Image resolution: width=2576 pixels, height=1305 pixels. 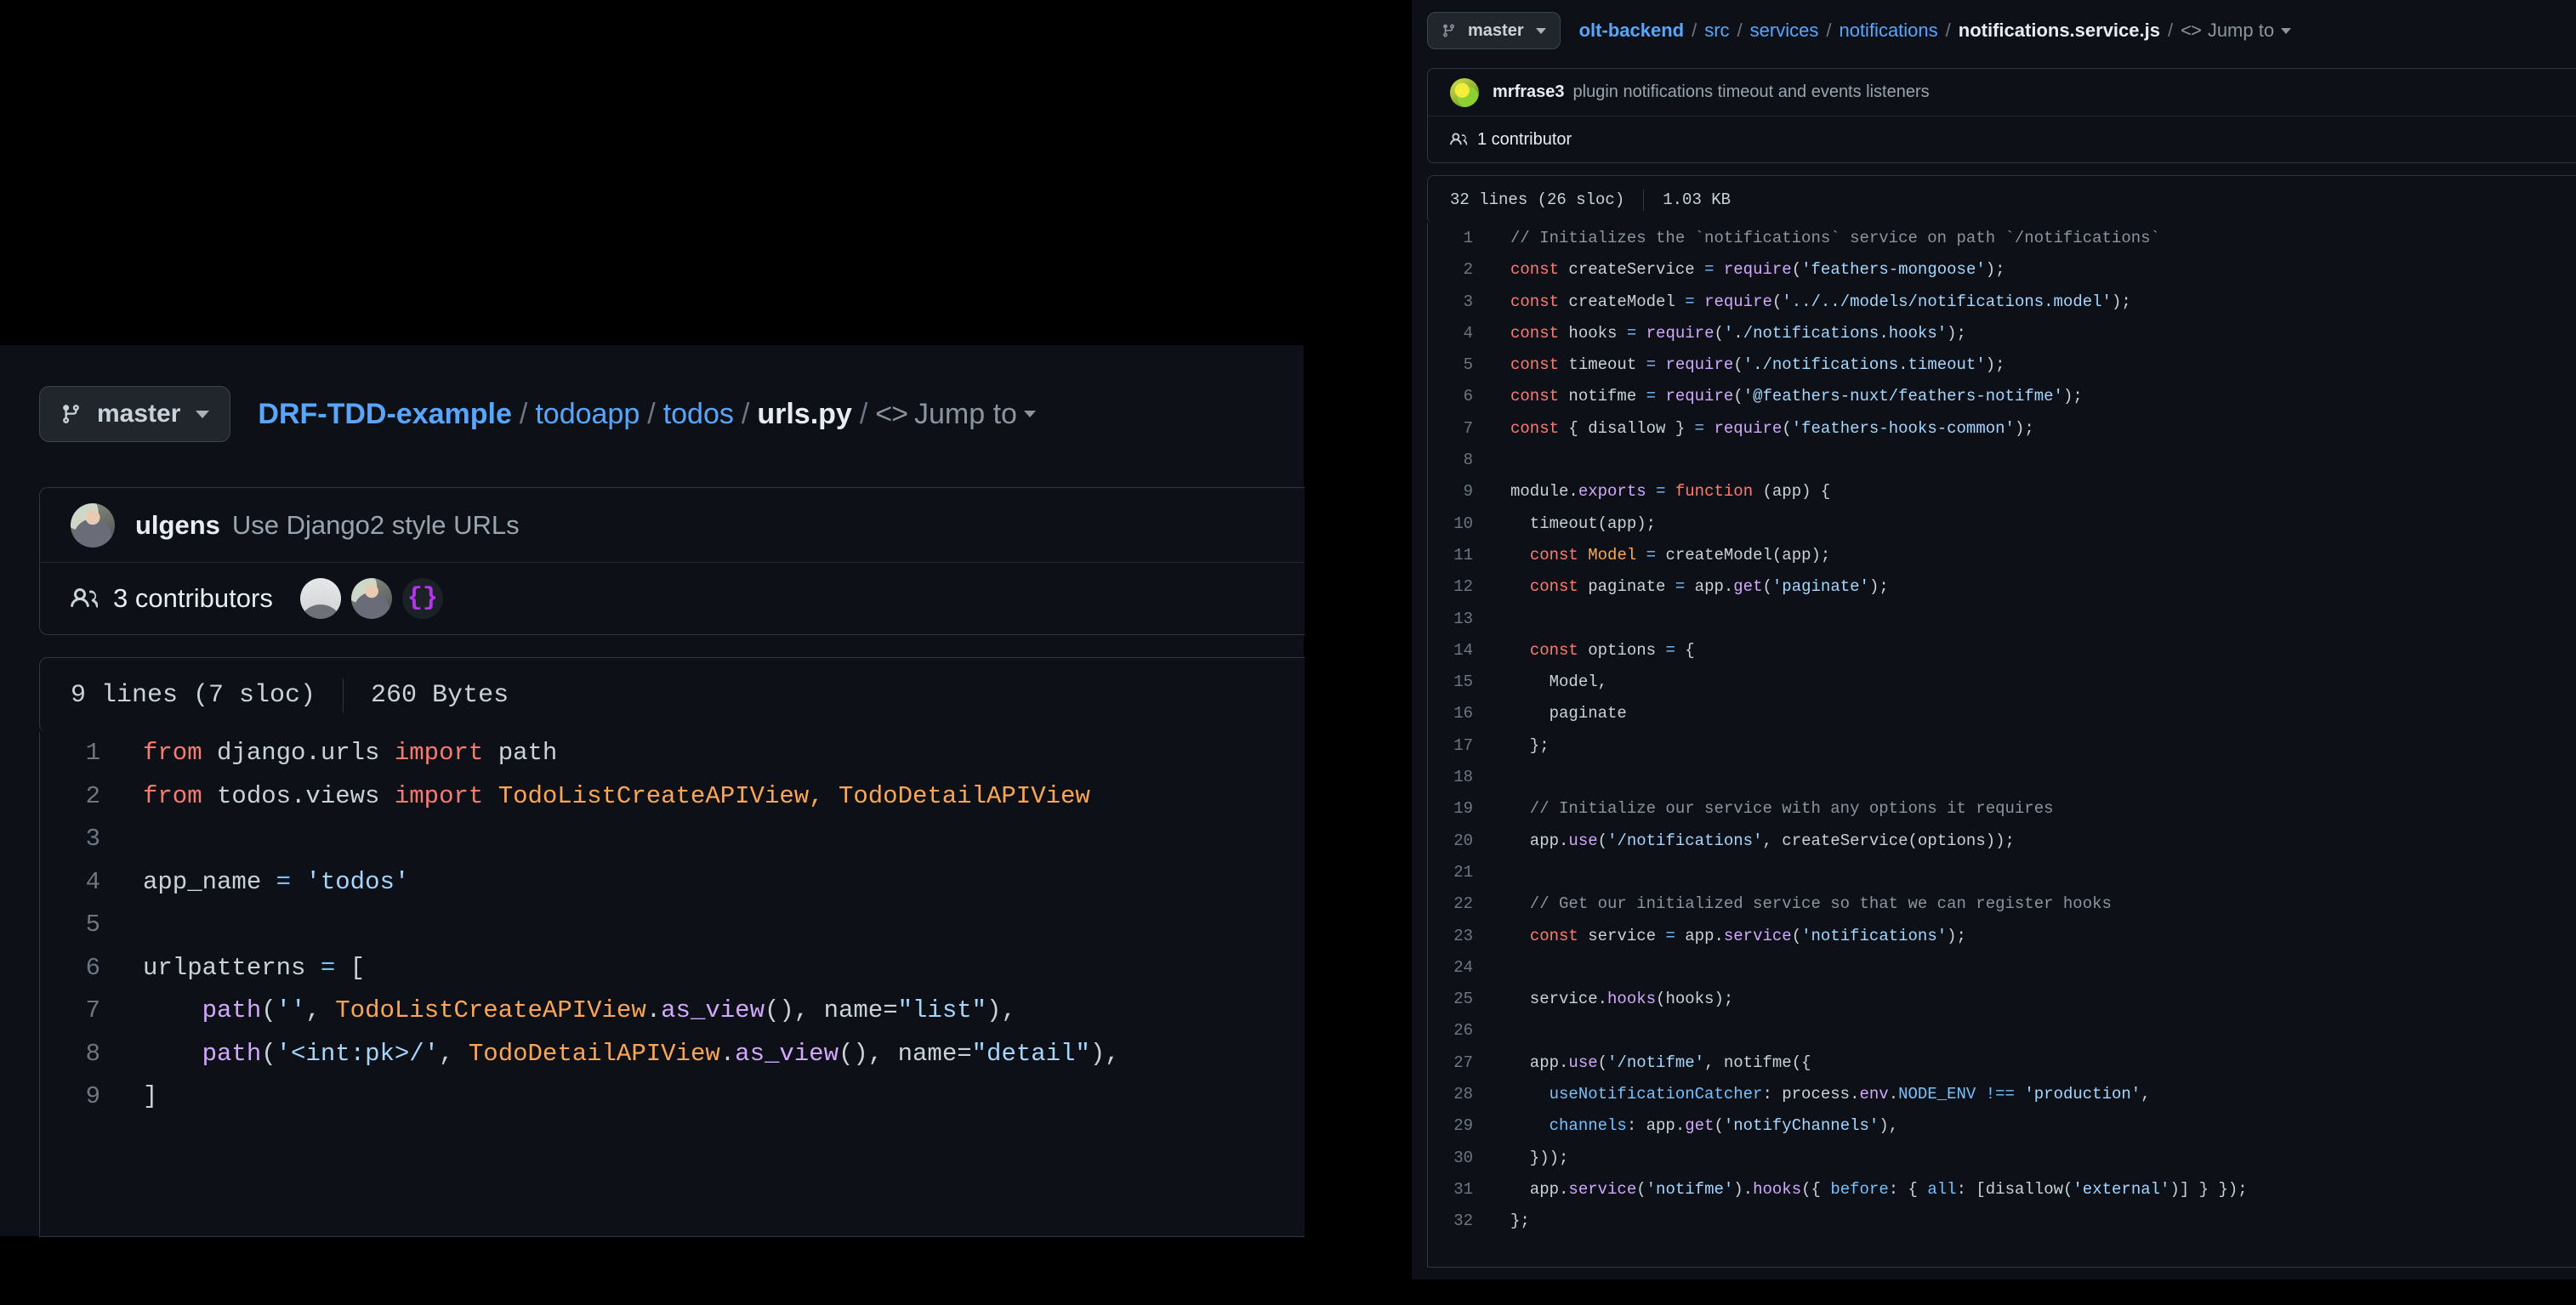 I want to click on line-number: 18, so click(x=1460, y=777).